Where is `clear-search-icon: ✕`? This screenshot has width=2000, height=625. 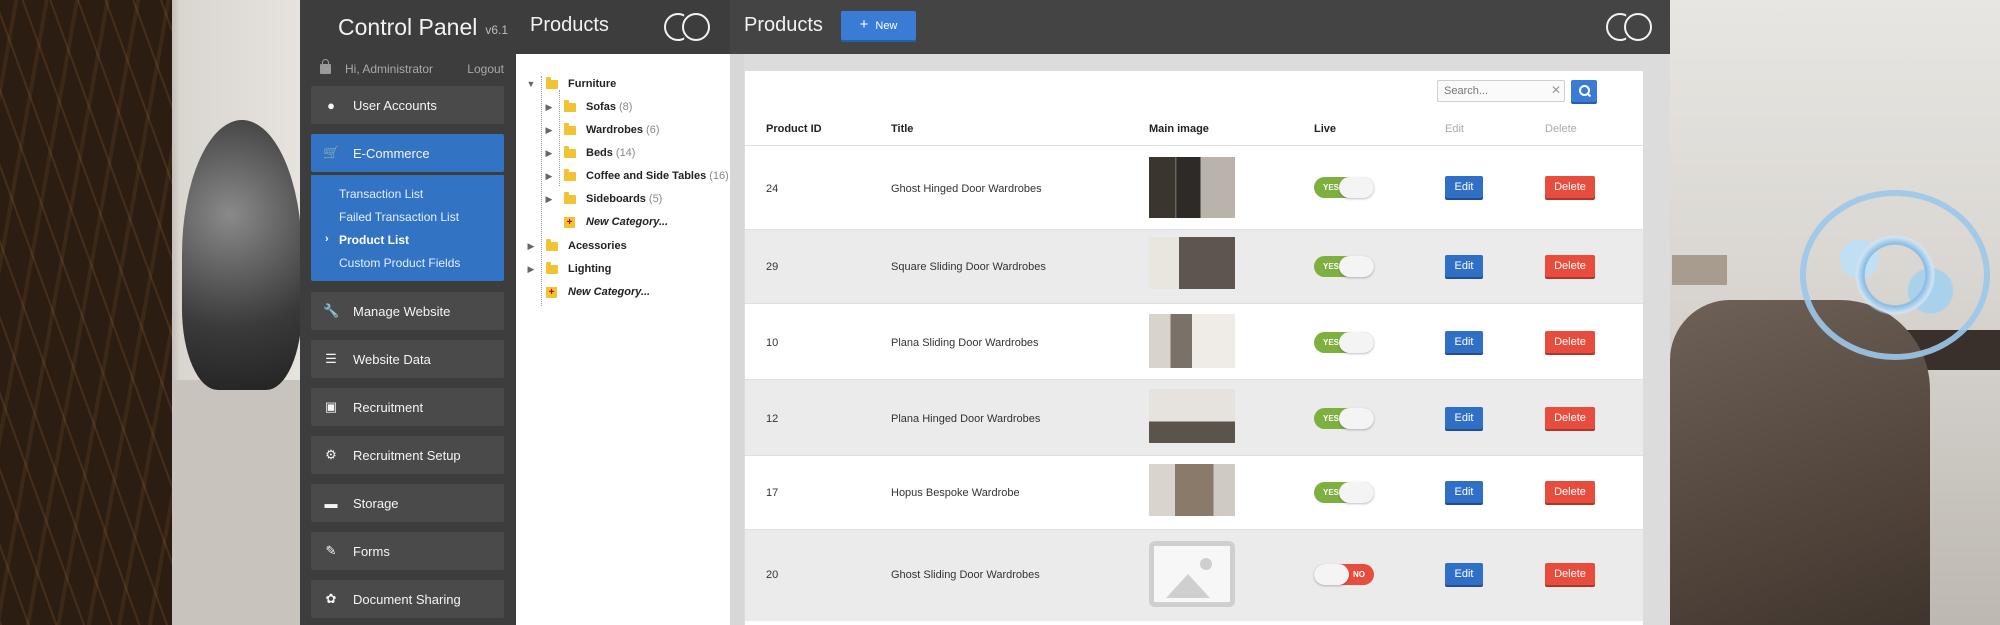 clear-search-icon: ✕ is located at coordinates (1556, 90).